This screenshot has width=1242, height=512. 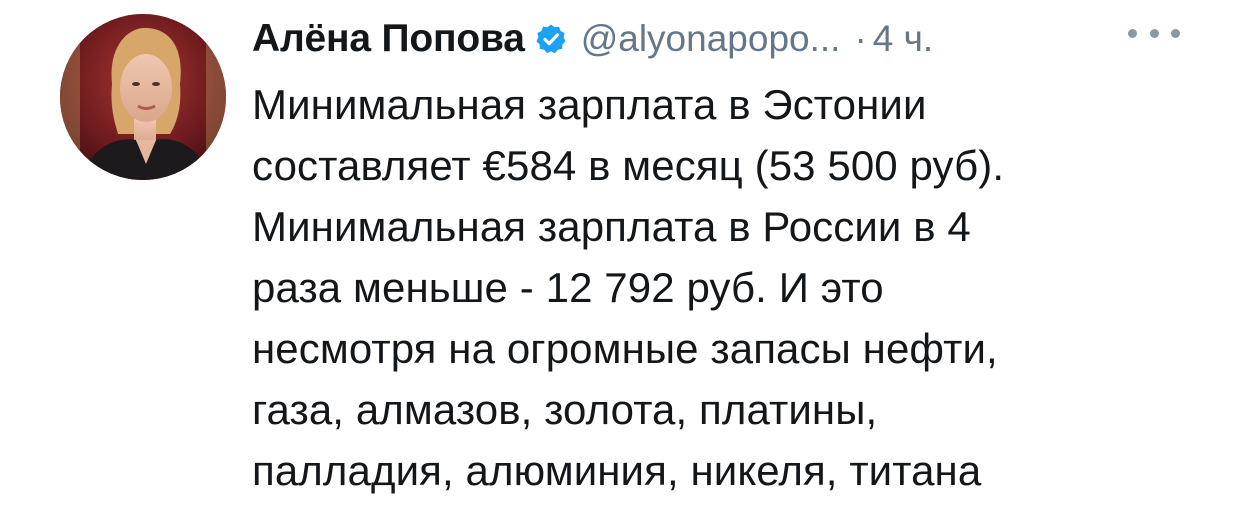 What do you see at coordinates (568, 287) in the screenshot?
I see `tweet-text-line: раза меньше - 12 792 руб. И это` at bounding box center [568, 287].